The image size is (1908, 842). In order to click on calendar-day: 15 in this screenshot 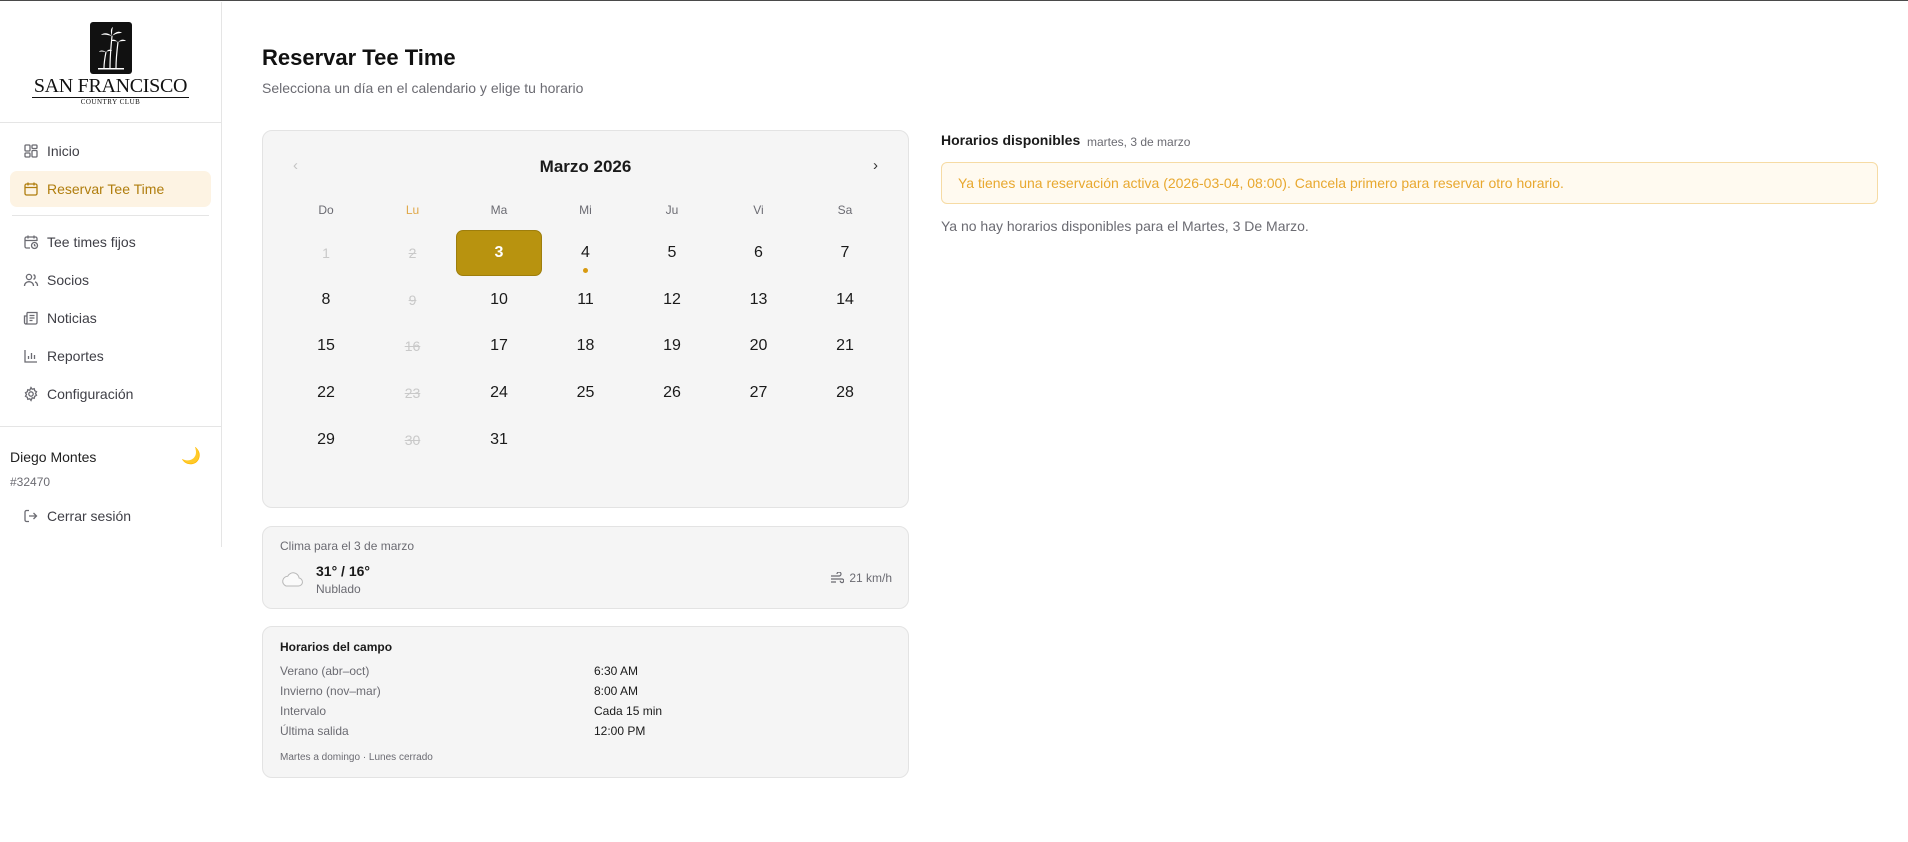, I will do `click(326, 346)`.